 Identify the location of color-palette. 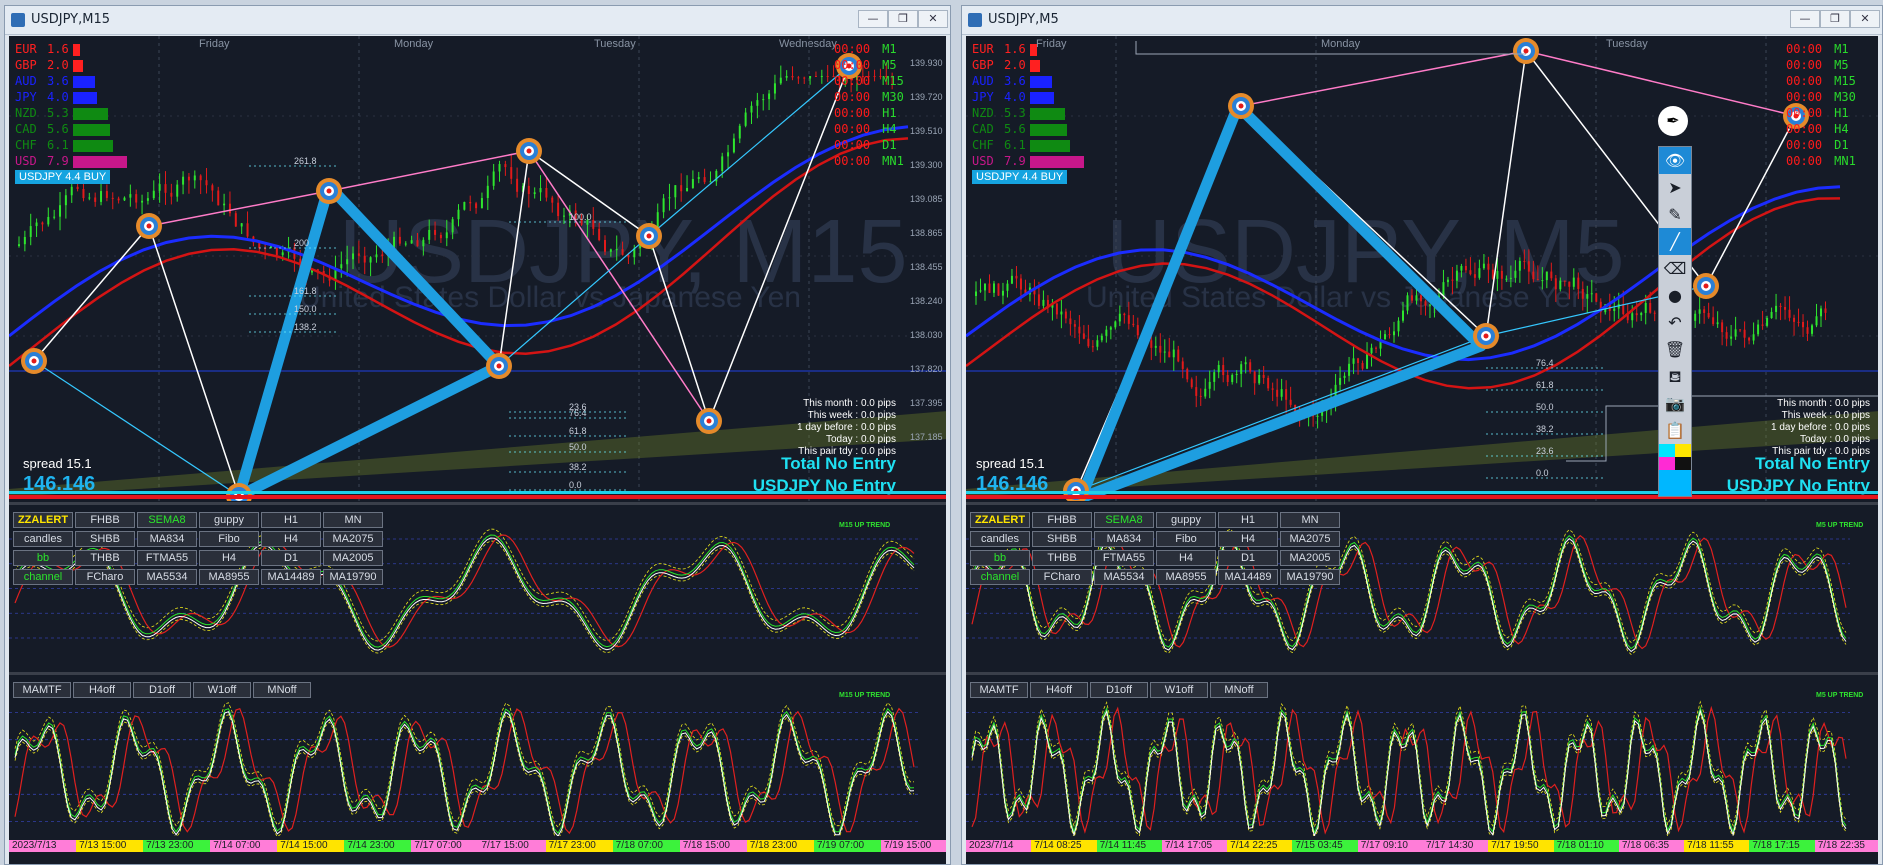
(1675, 470).